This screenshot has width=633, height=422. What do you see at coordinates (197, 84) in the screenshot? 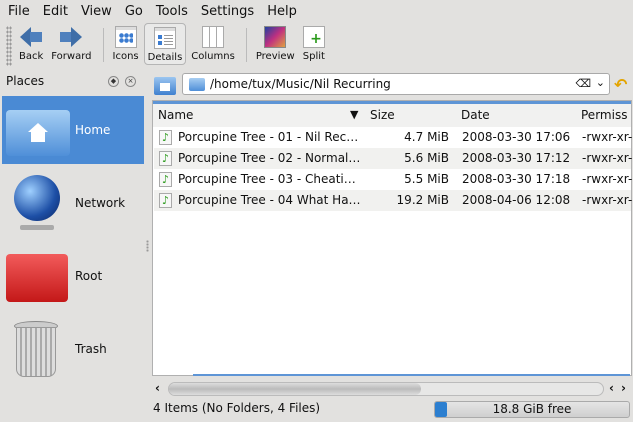
I see `folder-icon` at bounding box center [197, 84].